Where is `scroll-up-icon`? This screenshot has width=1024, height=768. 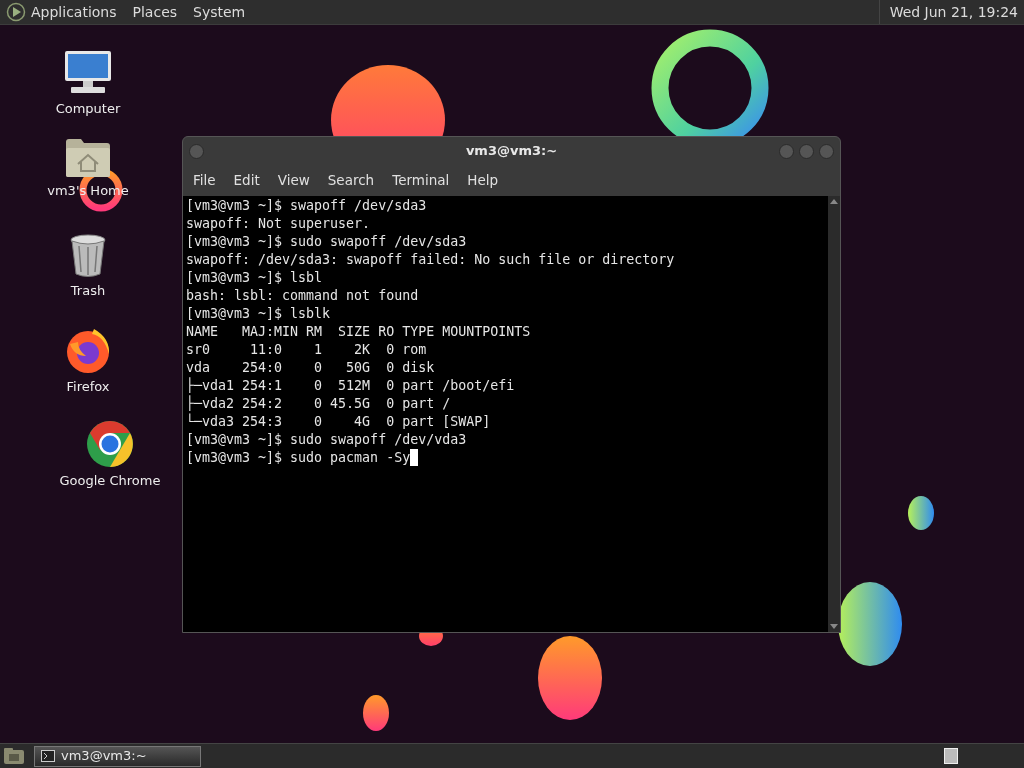 scroll-up-icon is located at coordinates (834, 201).